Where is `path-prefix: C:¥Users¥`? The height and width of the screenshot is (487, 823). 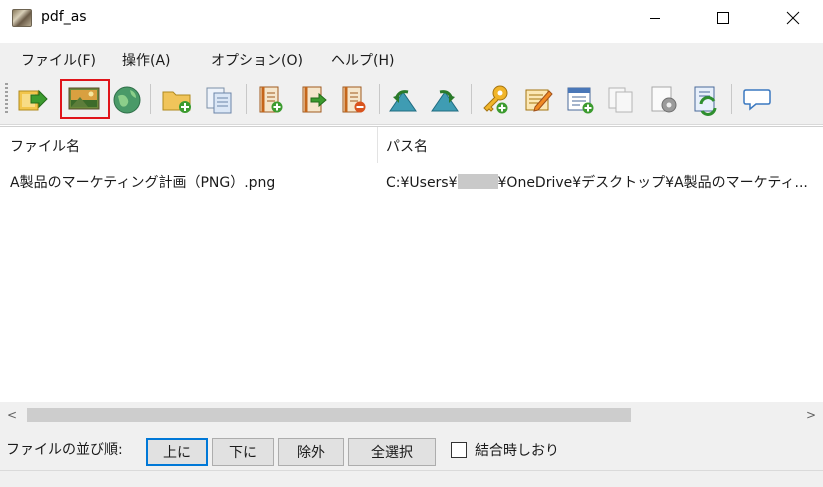
path-prefix: C:¥Users¥ is located at coordinates (422, 183).